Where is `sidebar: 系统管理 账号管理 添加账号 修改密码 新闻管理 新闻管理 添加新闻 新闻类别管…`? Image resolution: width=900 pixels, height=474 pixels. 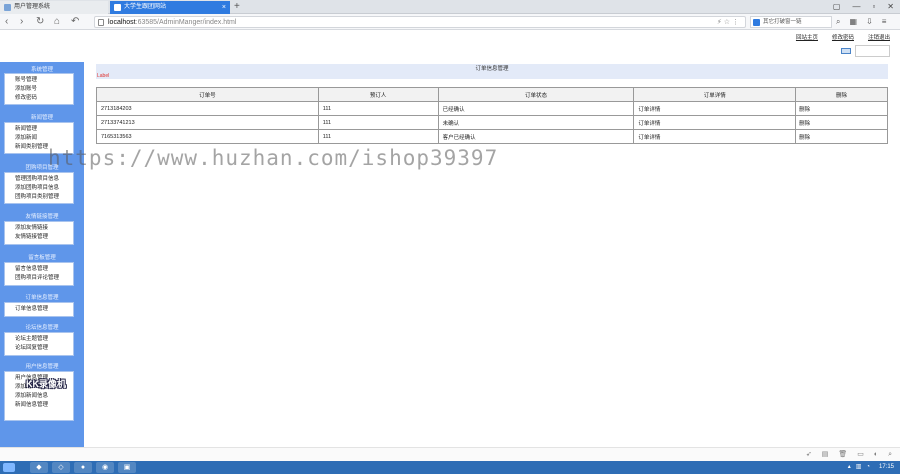
sidebar: 系统管理 账号管理 添加账号 修改密码 新闻管理 新闻管理 添加新闻 新闻类别管… is located at coordinates (42, 261).